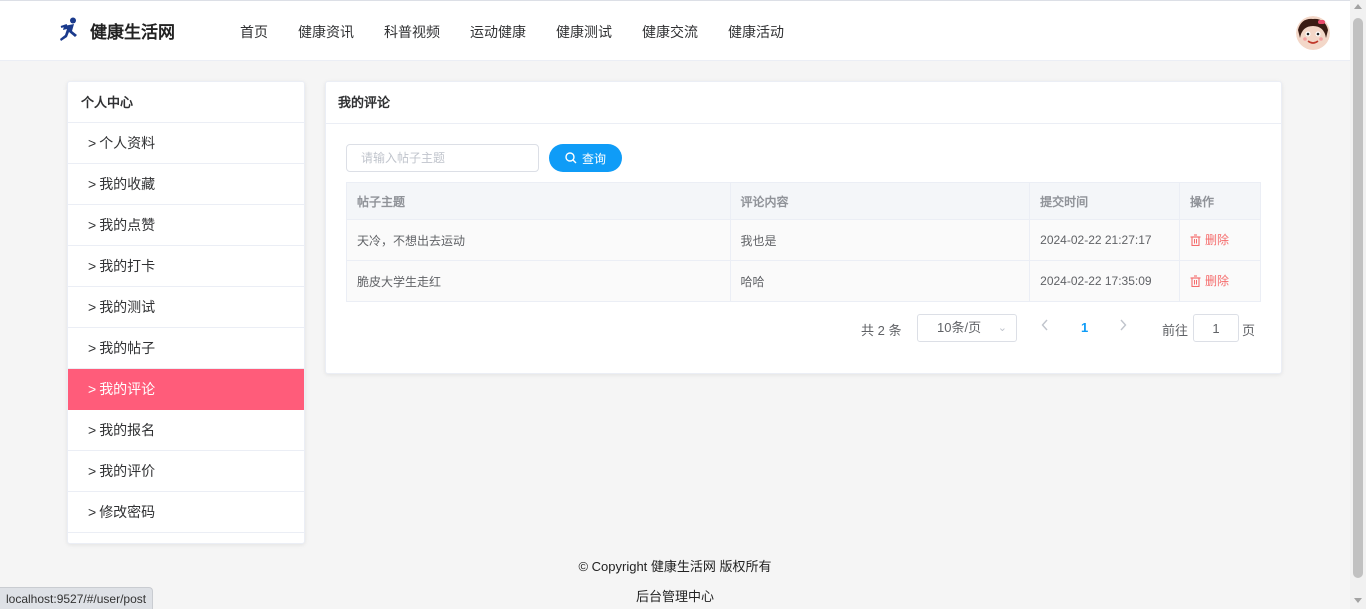 The width and height of the screenshot is (1366, 609). Describe the element at coordinates (127, 389) in the screenshot. I see `sidebar-item-label: 我的评论` at that location.